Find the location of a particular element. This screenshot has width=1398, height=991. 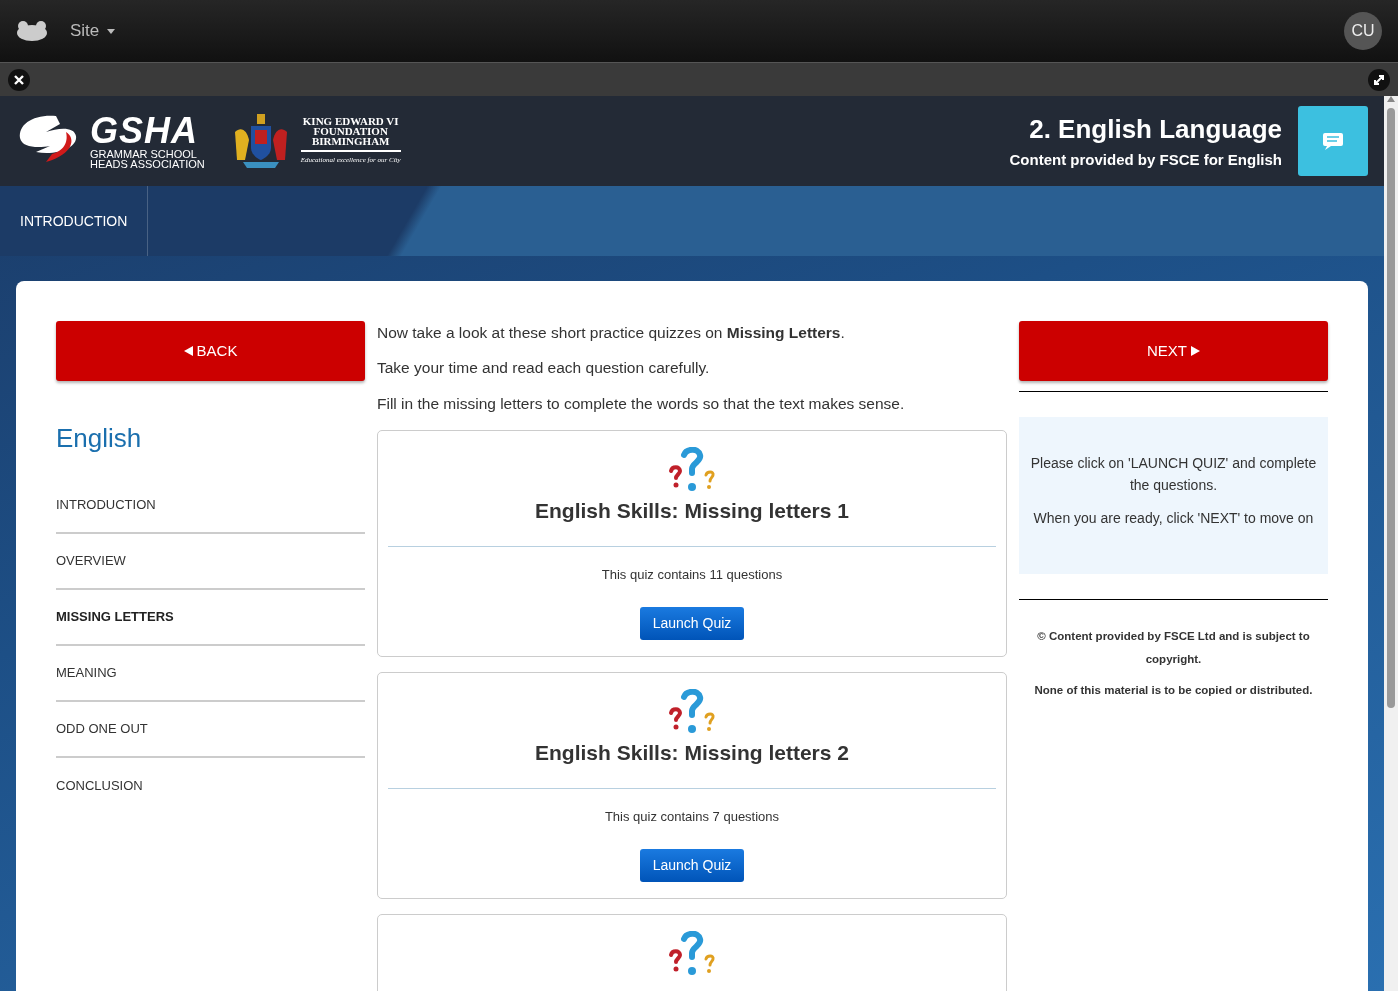

intro-text: Fill in the missing letters to complete the words so that the text makes sense. is located at coordinates (641, 403).